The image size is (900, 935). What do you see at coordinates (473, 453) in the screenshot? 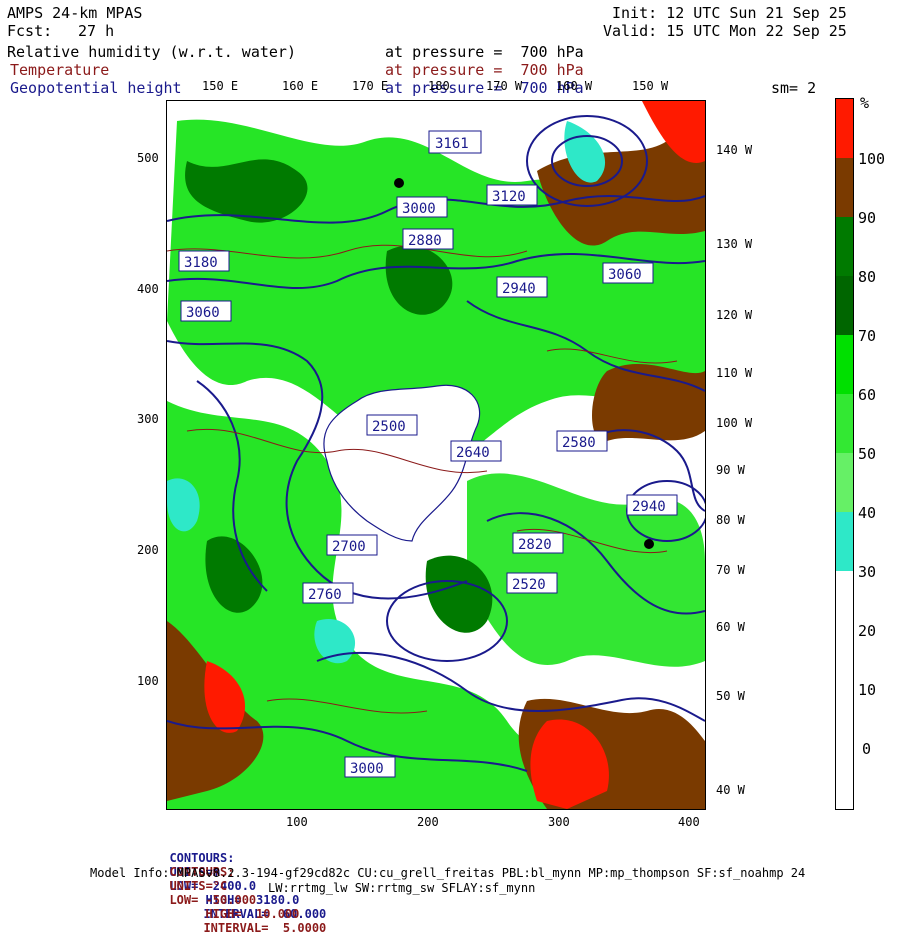
I see `height-label: 2640` at bounding box center [473, 453].